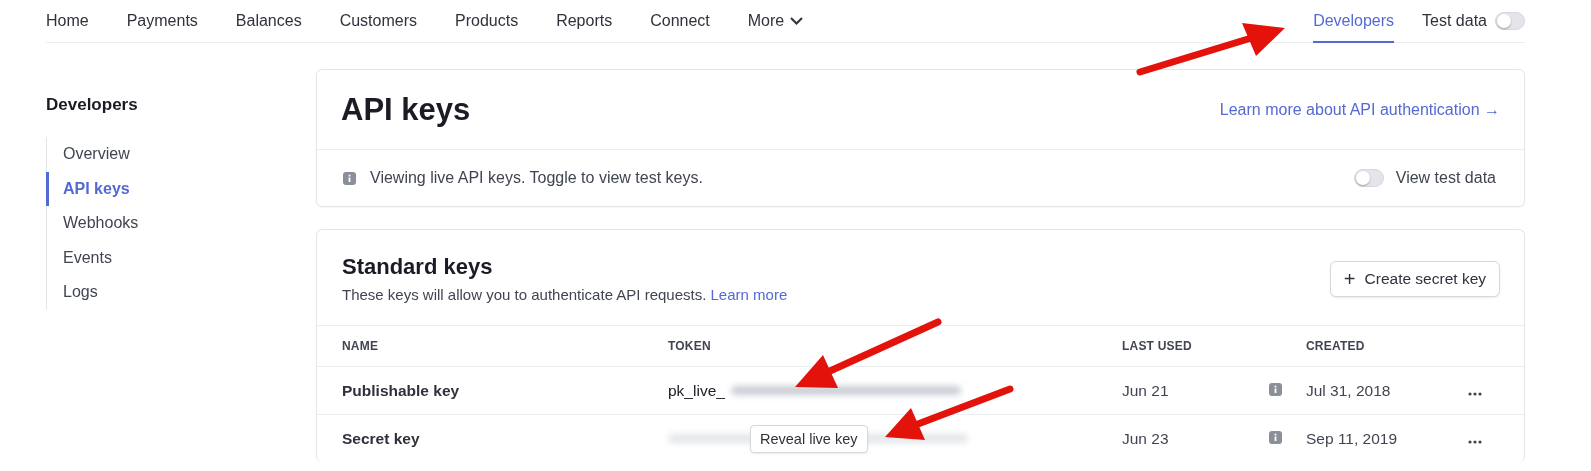  I want to click on toggle-label: Test data, so click(1454, 21).